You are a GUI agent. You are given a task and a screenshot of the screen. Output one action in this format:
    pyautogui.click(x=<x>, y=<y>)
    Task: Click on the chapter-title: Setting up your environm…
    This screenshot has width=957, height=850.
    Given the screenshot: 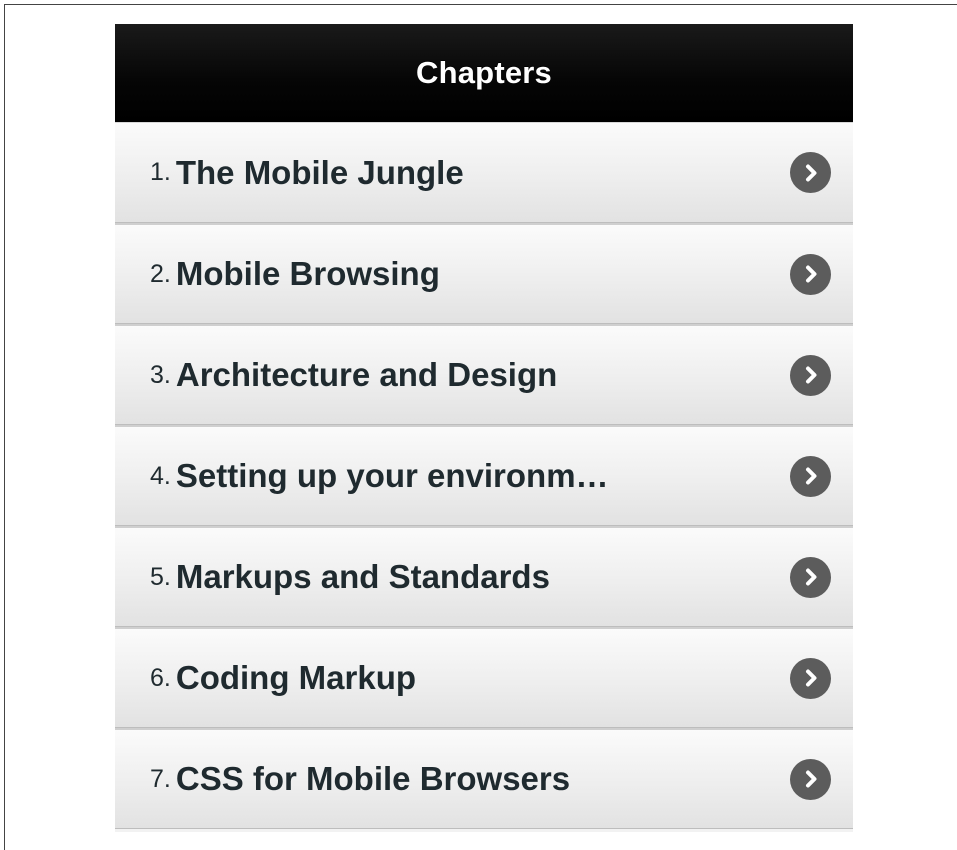 What is the action you would take?
    pyautogui.click(x=392, y=475)
    